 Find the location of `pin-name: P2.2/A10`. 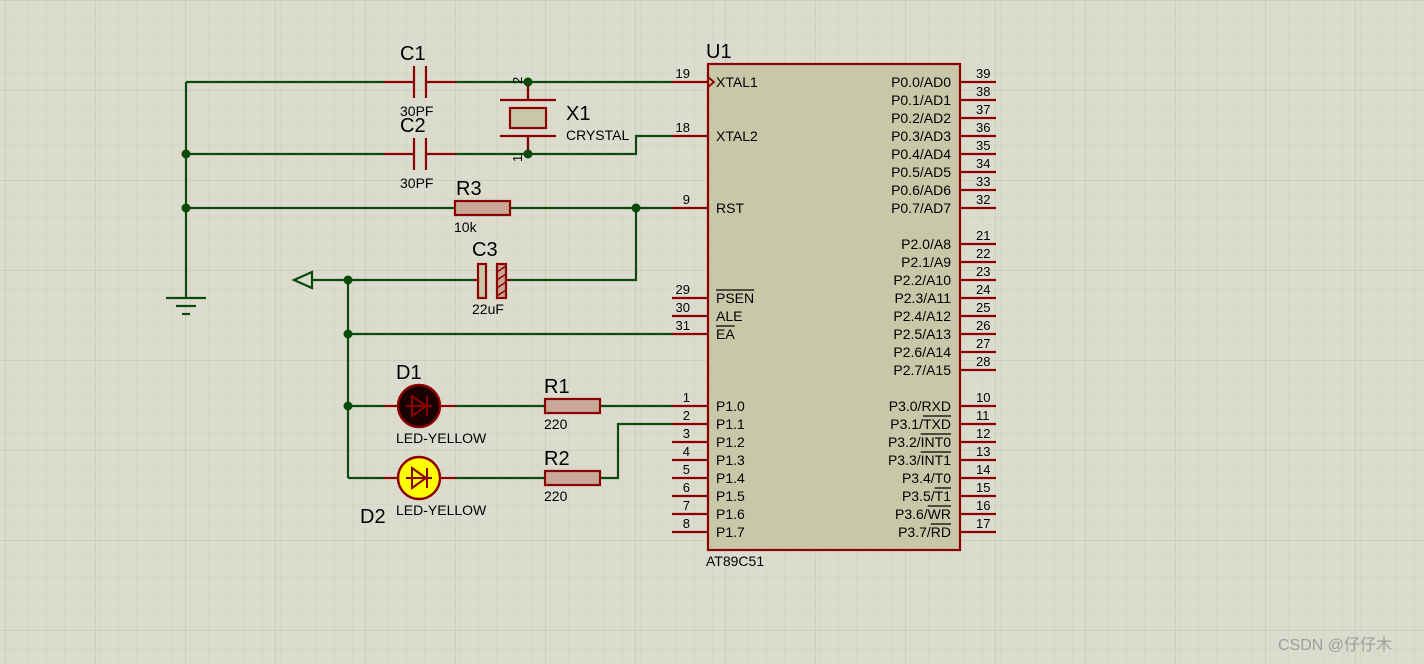

pin-name: P2.2/A10 is located at coordinates (922, 280).